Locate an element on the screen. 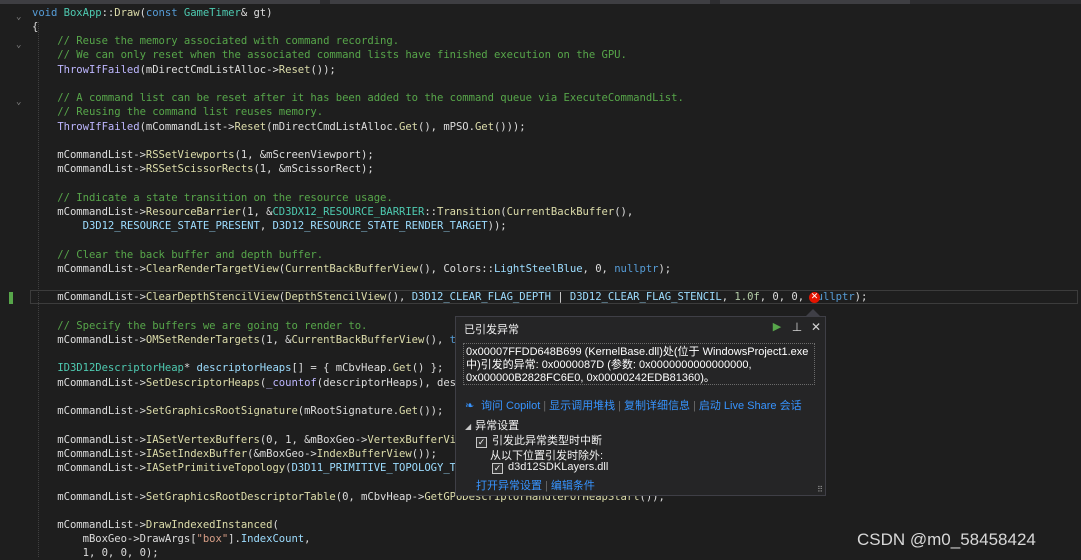  exception-settings-label: 异常设置 is located at coordinates (497, 426).